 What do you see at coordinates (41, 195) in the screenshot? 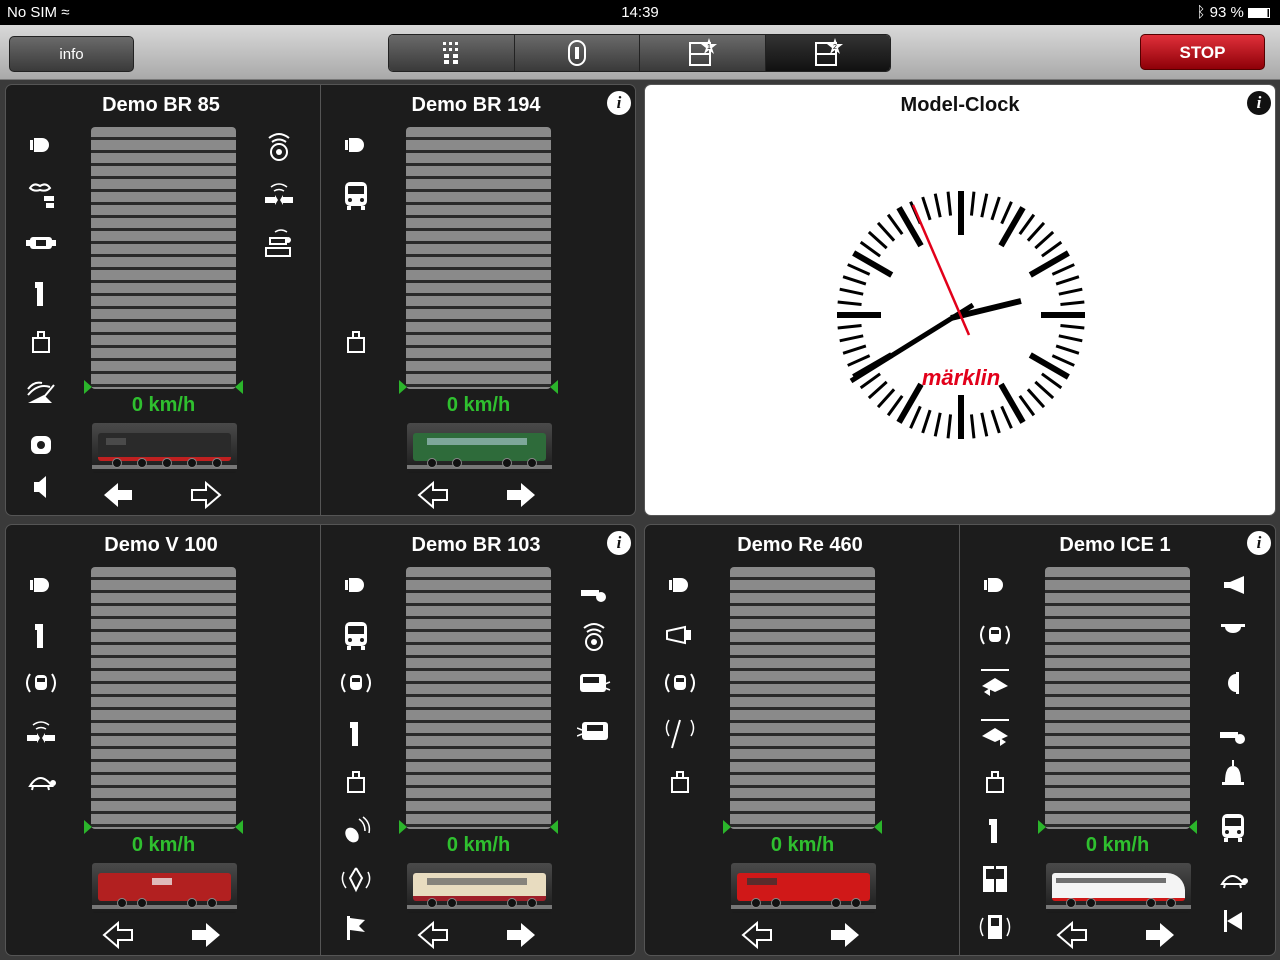
I see `smoke-function-icon` at bounding box center [41, 195].